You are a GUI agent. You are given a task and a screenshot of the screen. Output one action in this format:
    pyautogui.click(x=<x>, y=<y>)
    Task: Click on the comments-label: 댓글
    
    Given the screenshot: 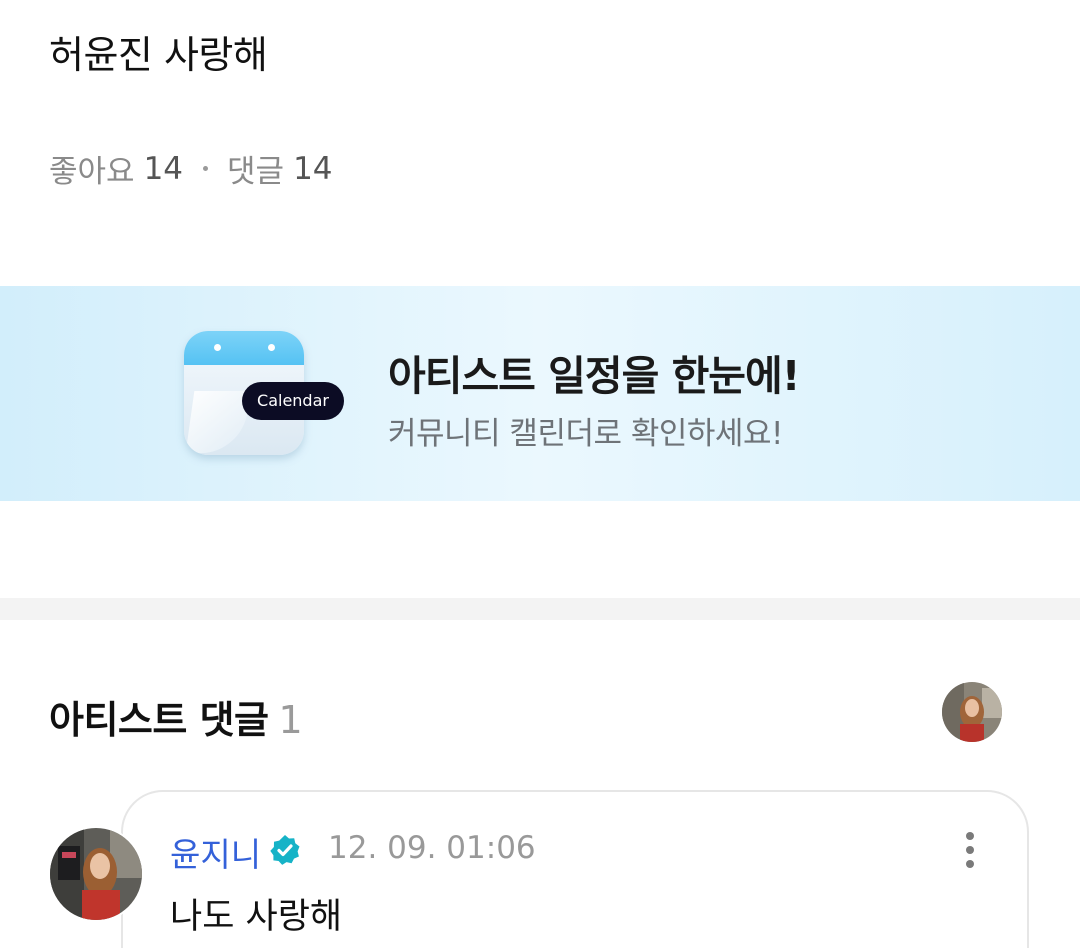 What is the action you would take?
    pyautogui.click(x=255, y=168)
    